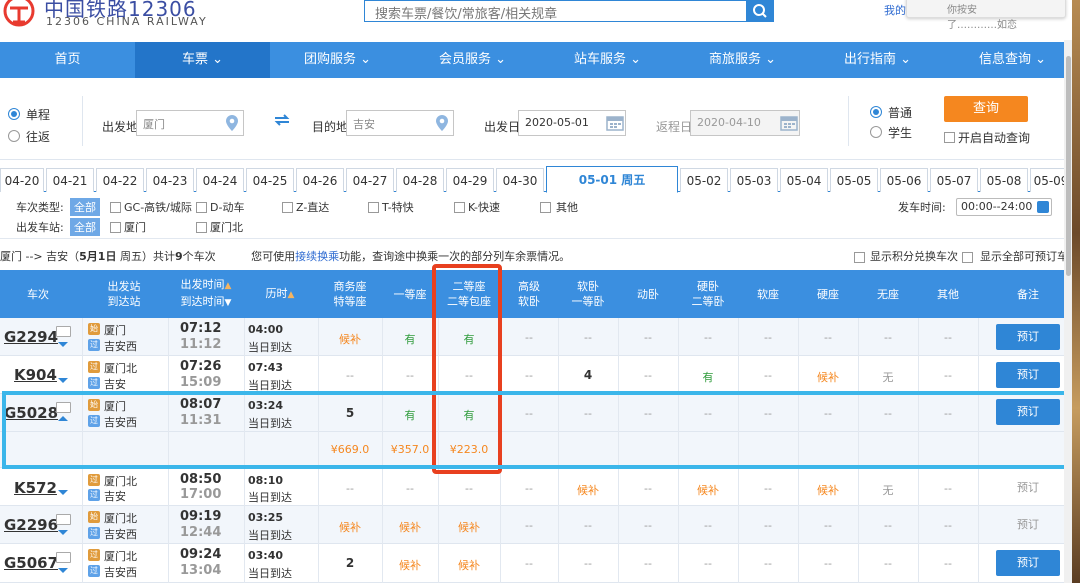 This screenshot has height=583, width=1080. Describe the element at coordinates (607, 60) in the screenshot. I see `nav-station: 站车服务 ⌄` at that location.